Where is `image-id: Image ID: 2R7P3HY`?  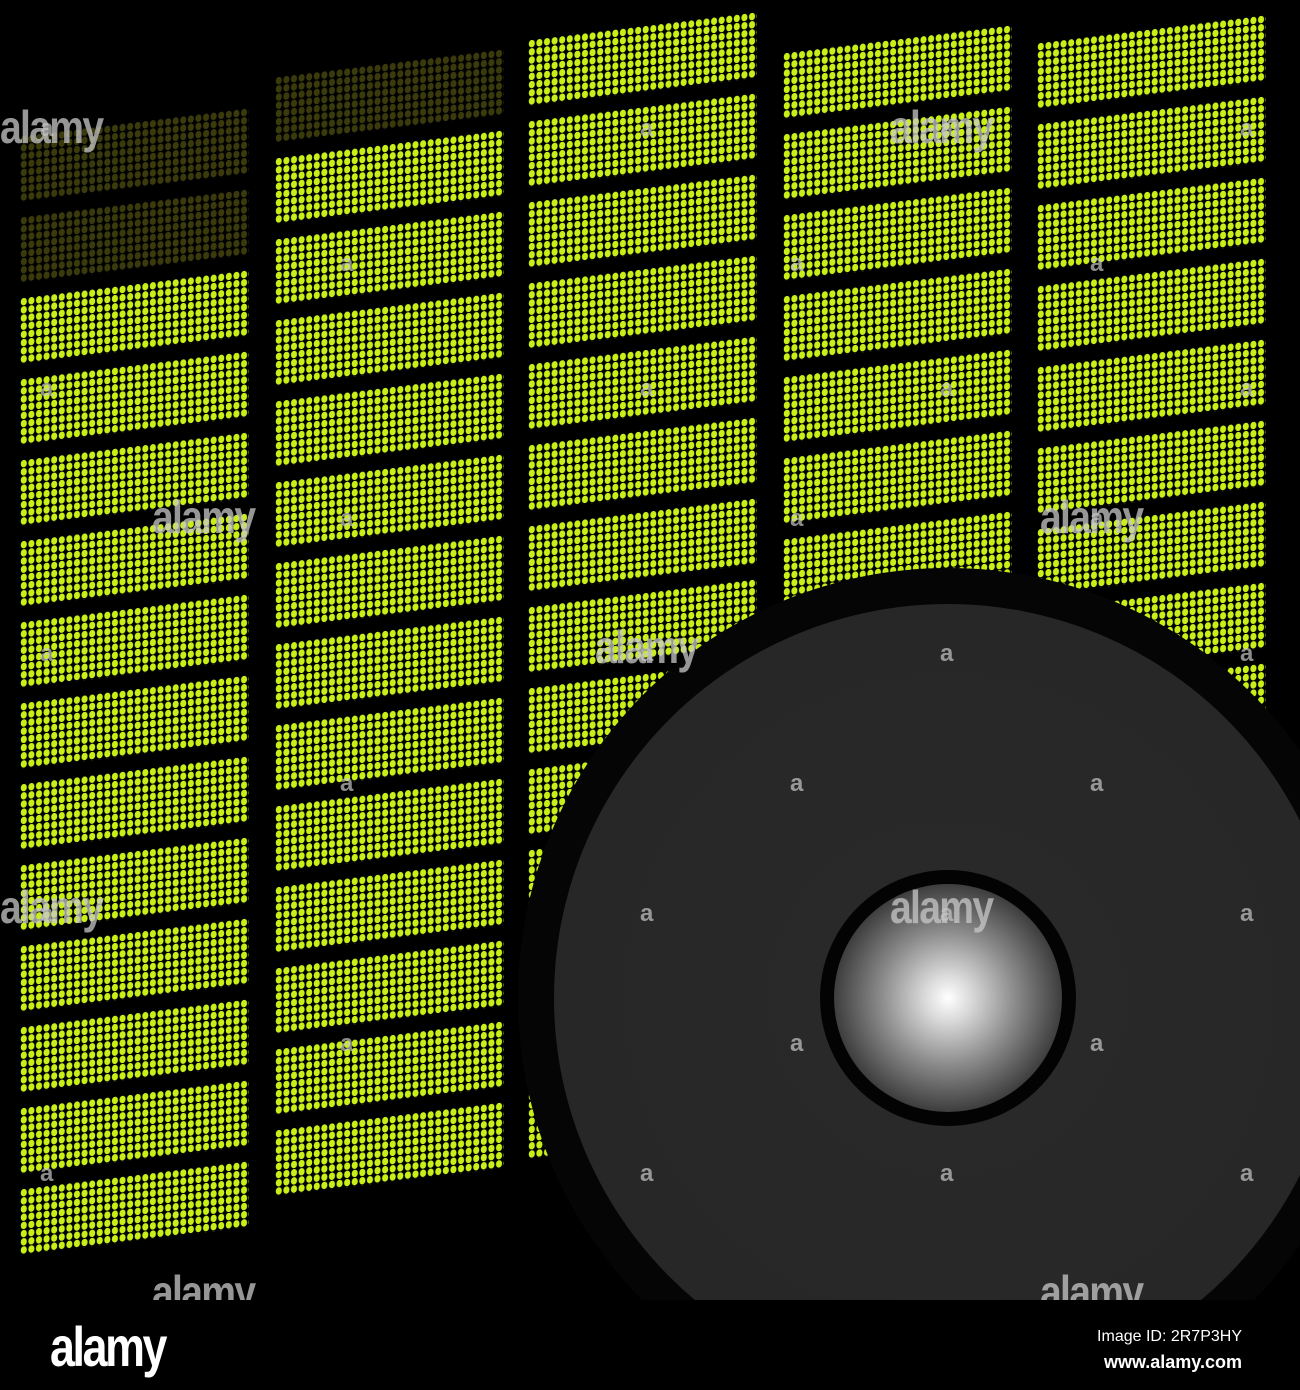 image-id: Image ID: 2R7P3HY is located at coordinates (1169, 1336).